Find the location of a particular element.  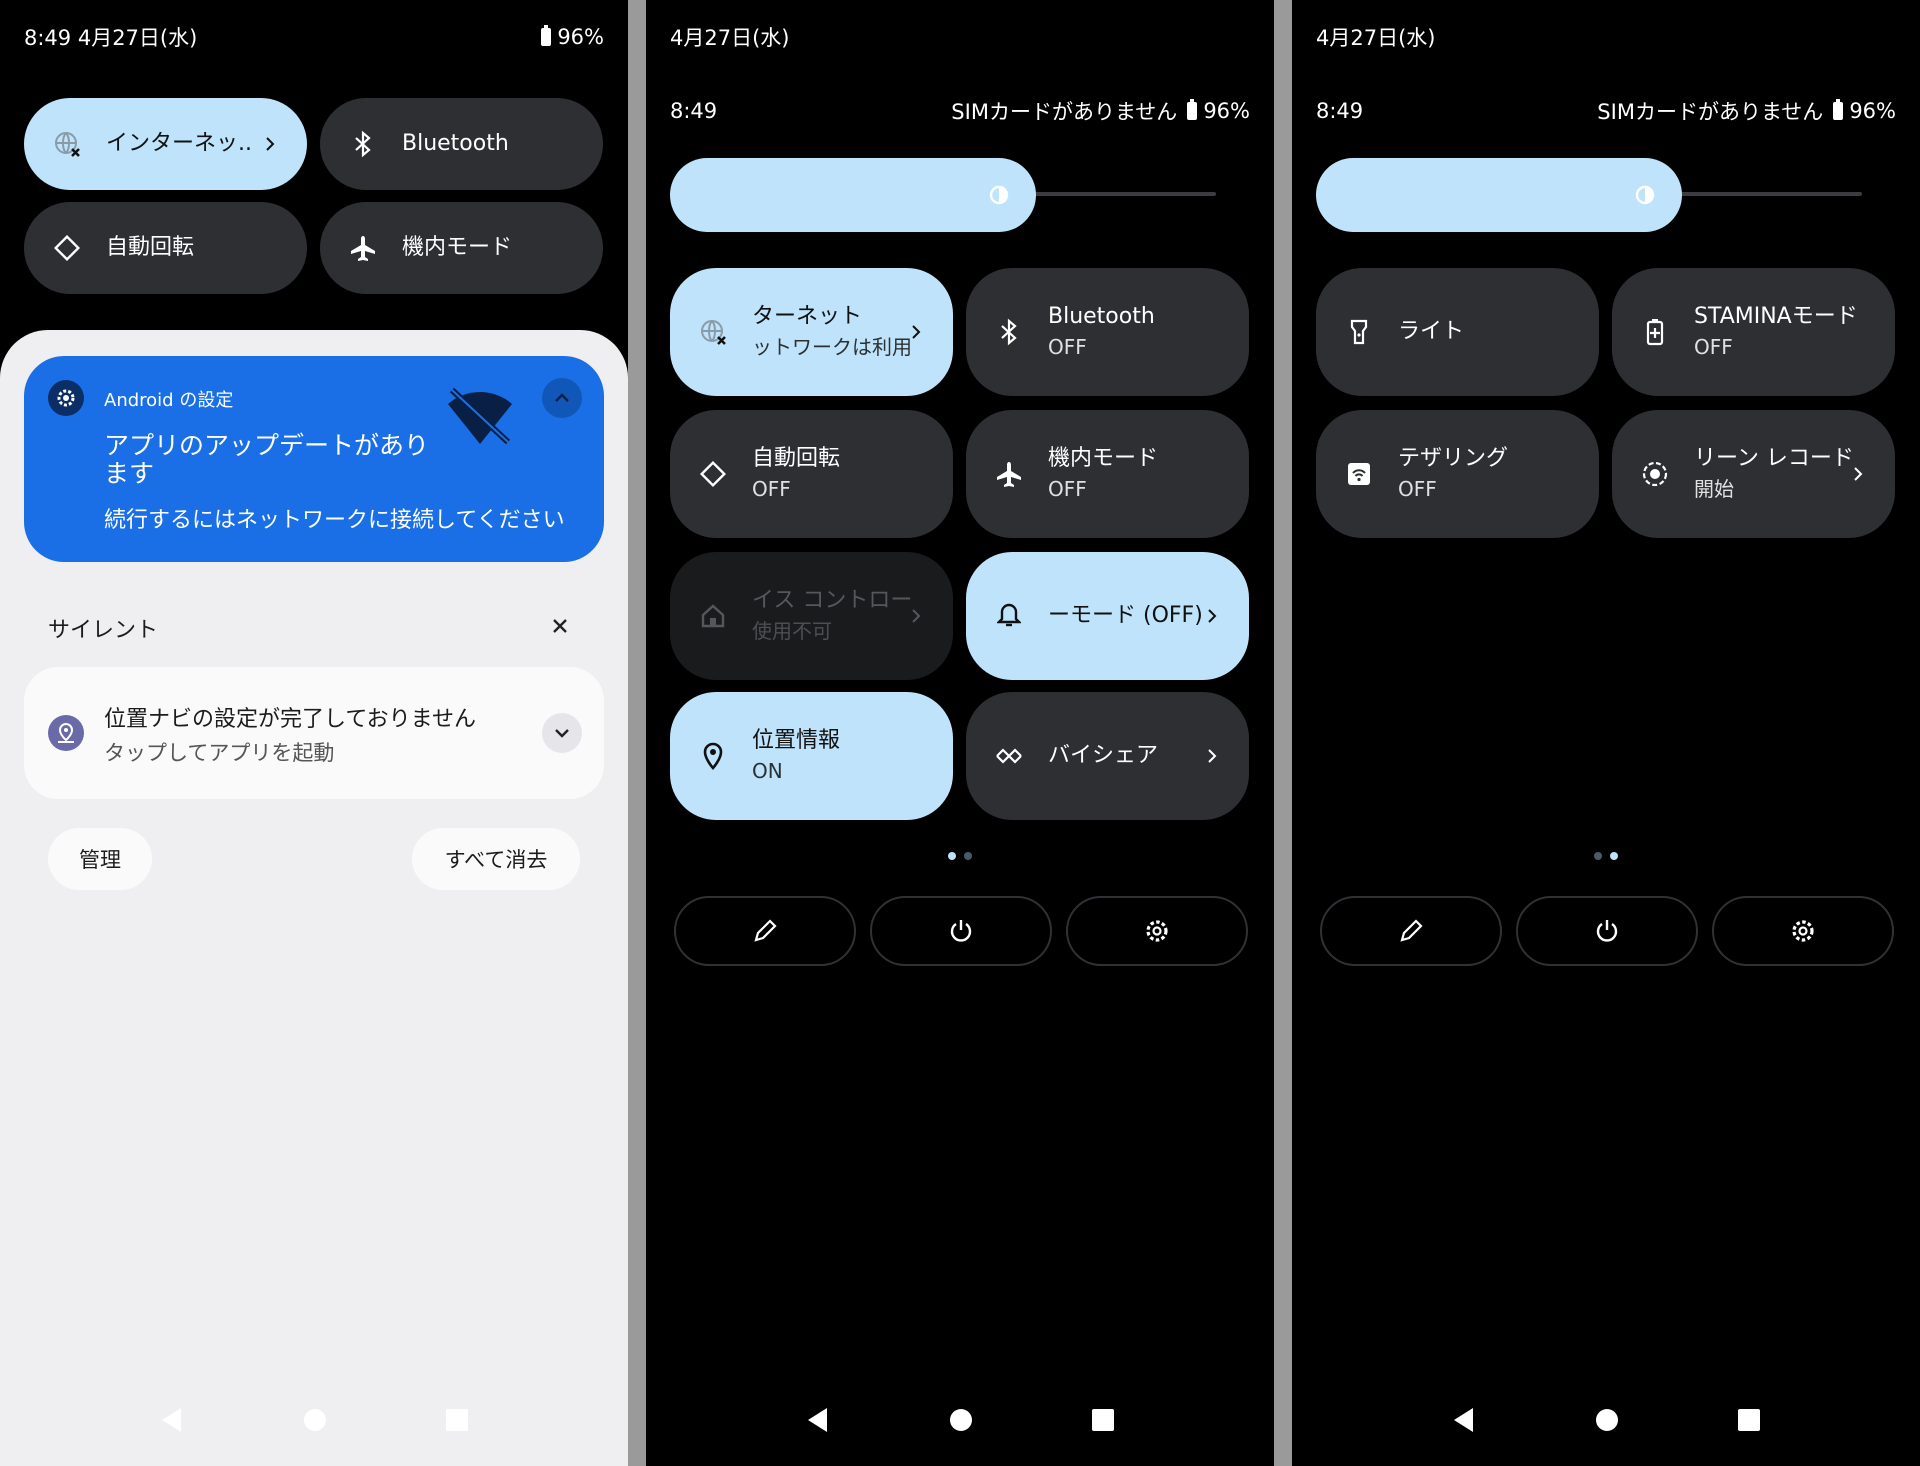

qs-footer-buttons is located at coordinates (1607, 931).